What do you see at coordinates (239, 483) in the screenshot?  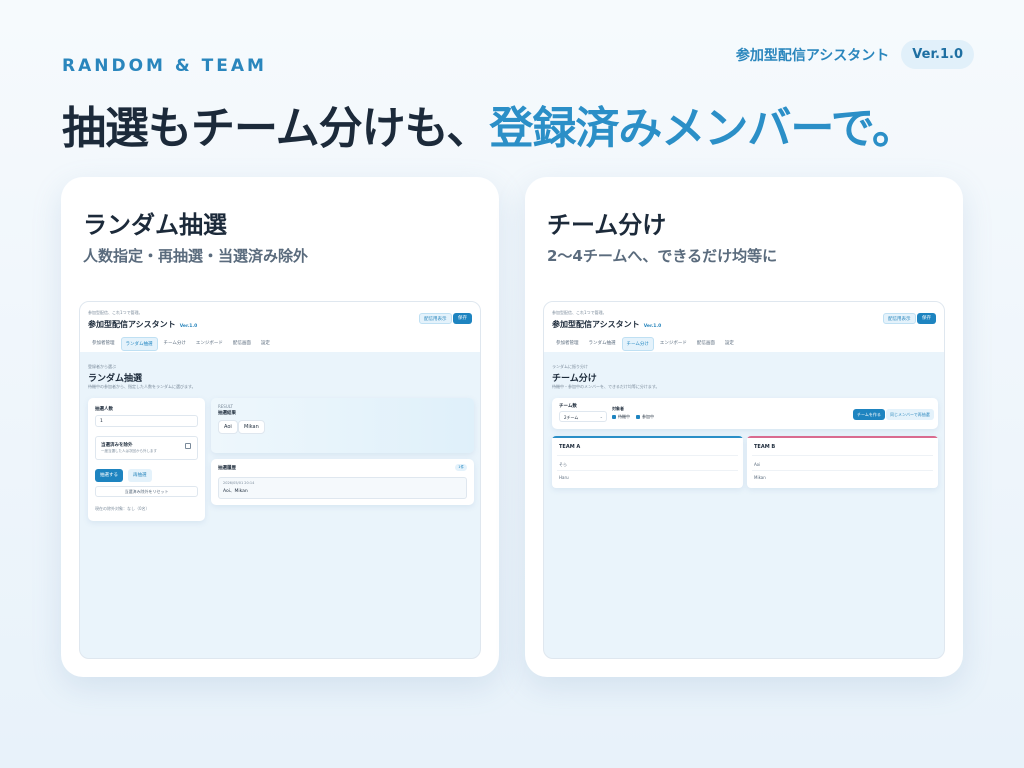 I see `history-timestamp: 2026/05/01 20:14` at bounding box center [239, 483].